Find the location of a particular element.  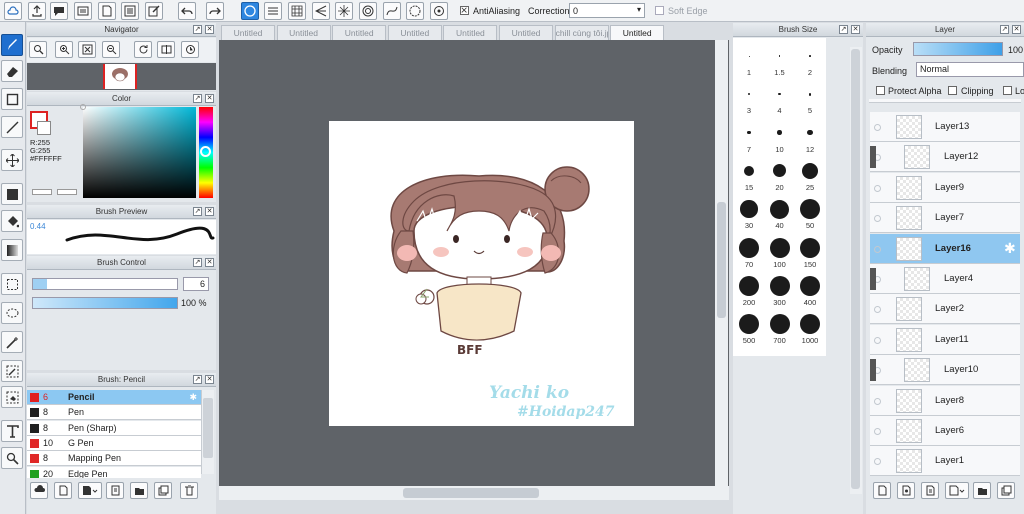

brush-size-option: 1 is located at coordinates (749, 59).